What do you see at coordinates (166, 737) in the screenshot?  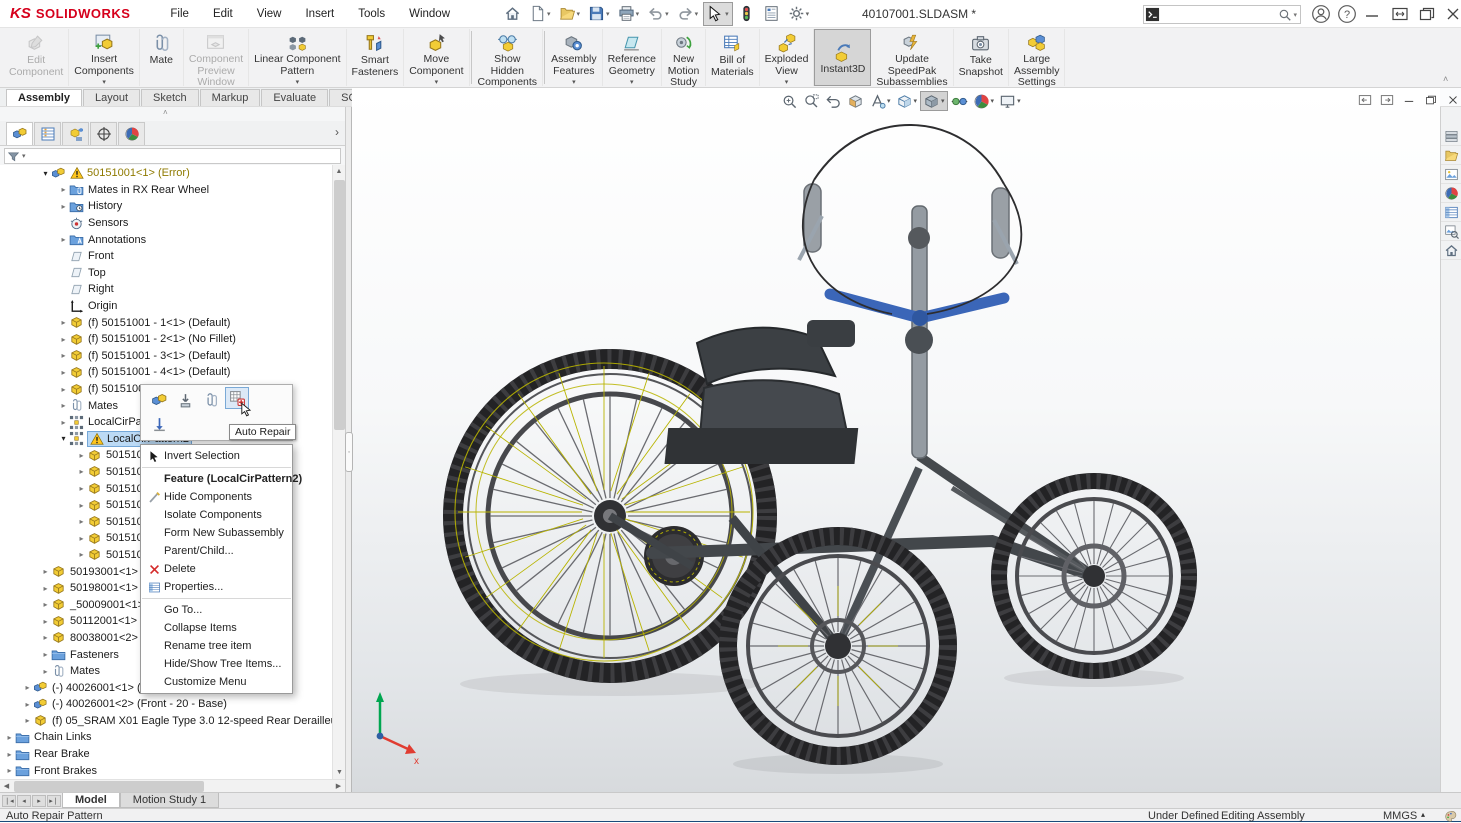 I see `tree-row: ▸ Chain Links` at bounding box center [166, 737].